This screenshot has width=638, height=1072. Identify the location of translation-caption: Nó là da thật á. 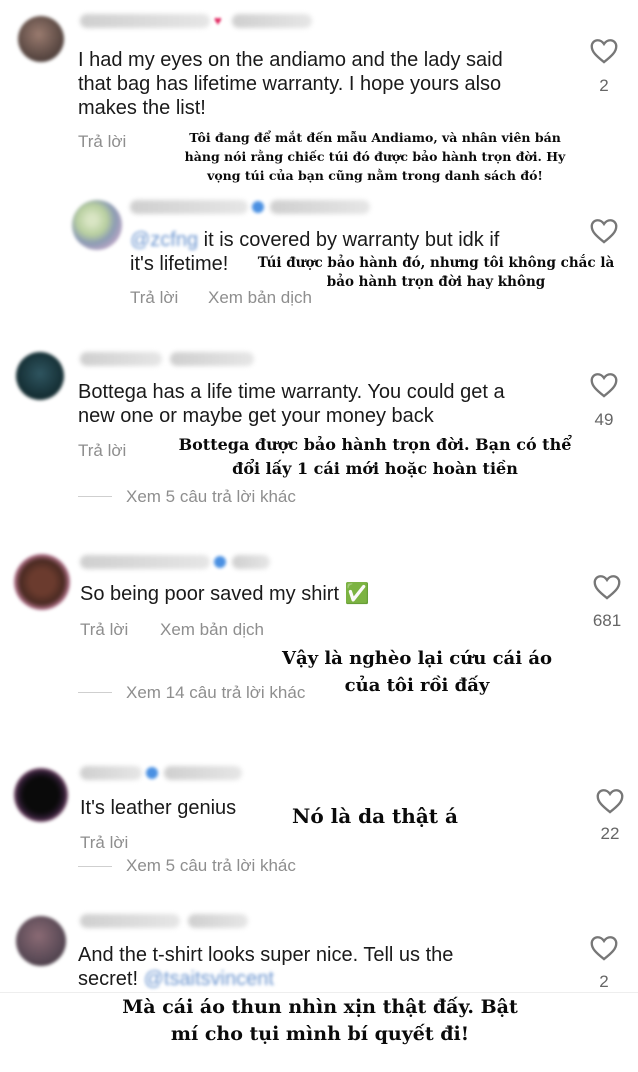
(375, 816).